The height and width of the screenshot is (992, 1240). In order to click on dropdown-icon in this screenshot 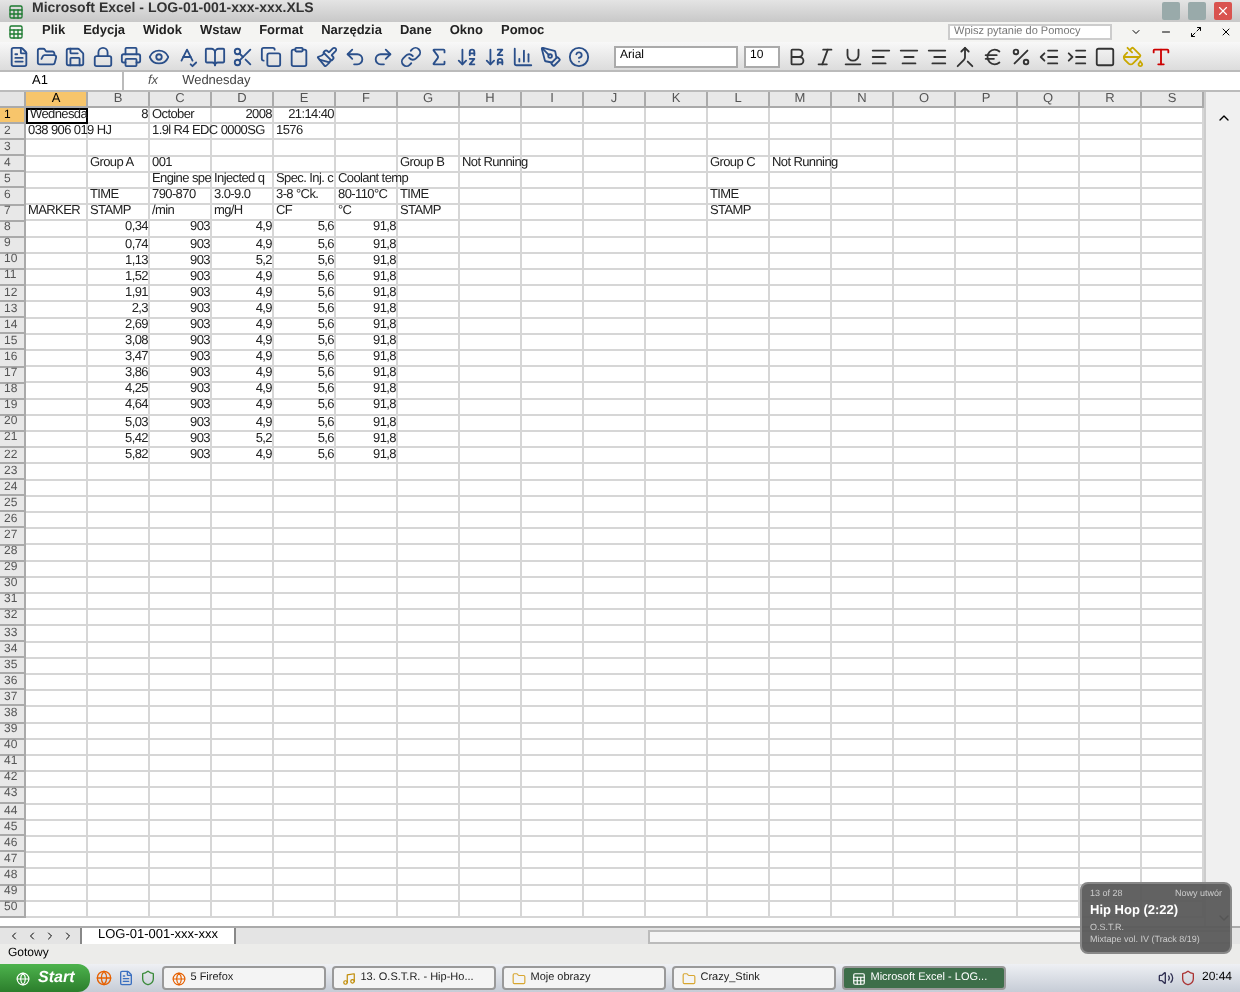, I will do `click(1136, 32)`.